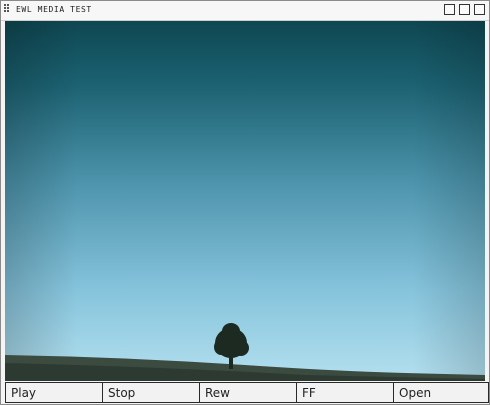 This screenshot has height=405, width=490. I want to click on window-menu-grip-icon, so click(7, 8).